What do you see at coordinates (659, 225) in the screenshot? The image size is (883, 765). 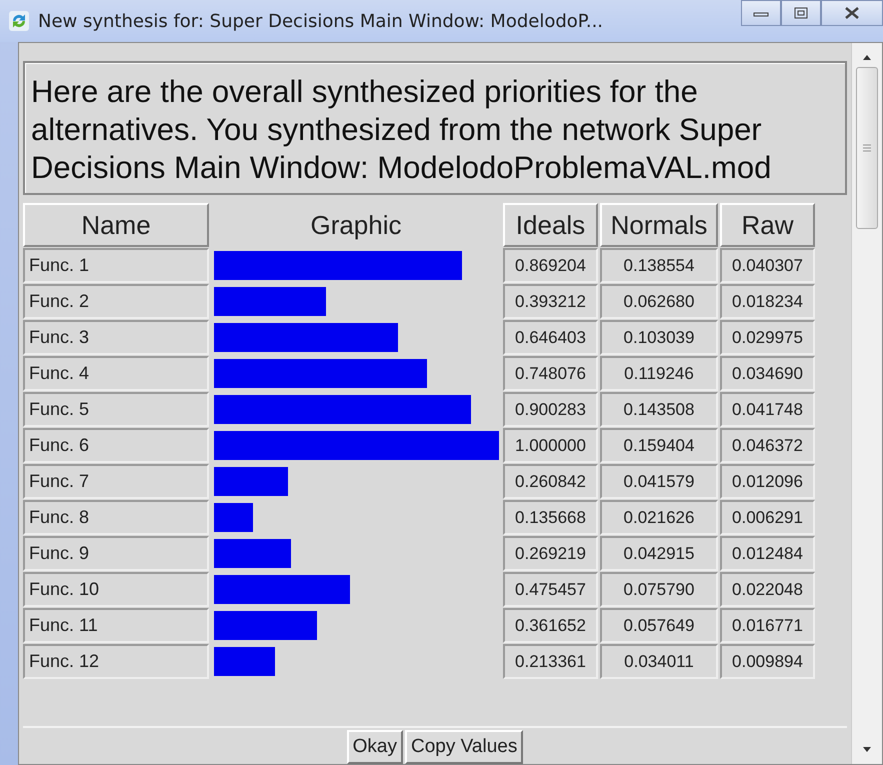 I see `column-header: Normals` at bounding box center [659, 225].